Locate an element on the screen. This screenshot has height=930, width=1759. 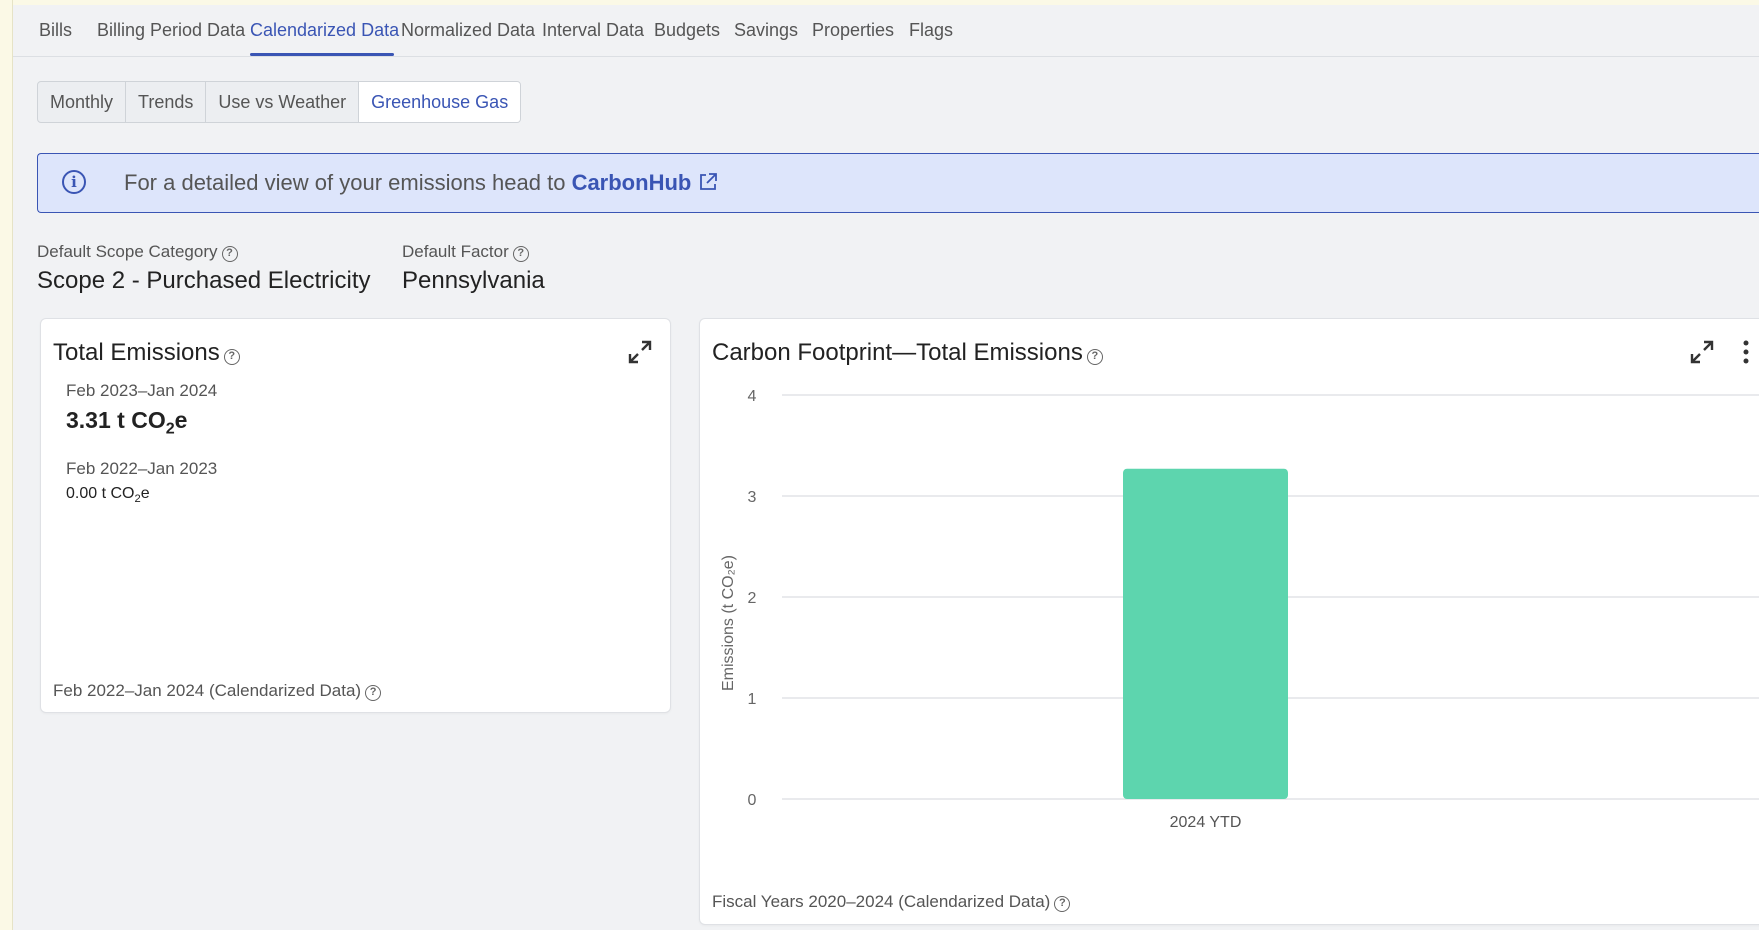
subtab-use-vs-weather: Use vs Weather is located at coordinates (283, 102).